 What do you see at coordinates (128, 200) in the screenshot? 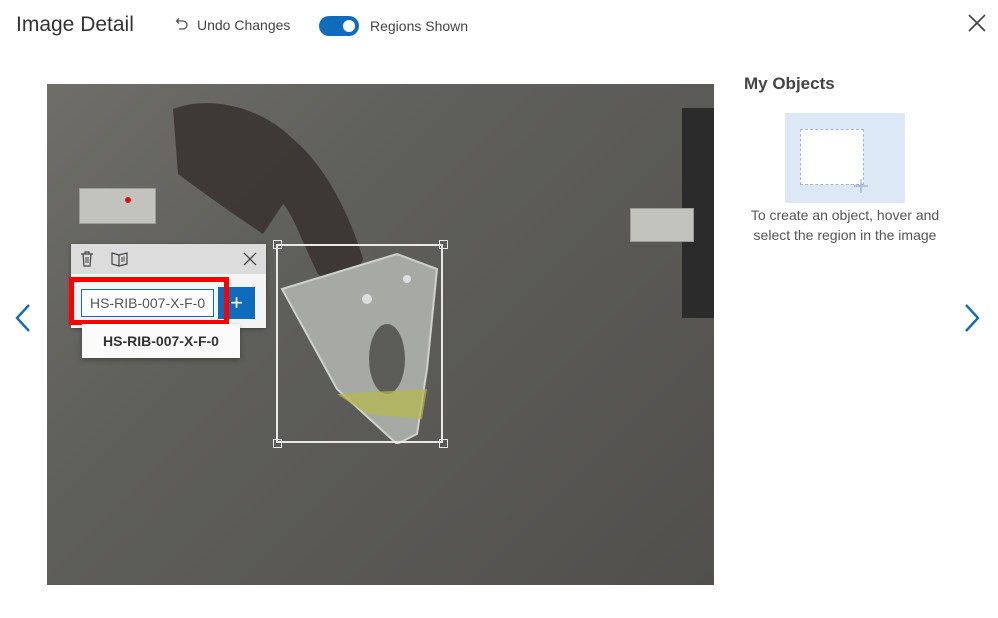
I see `red-dot` at bounding box center [128, 200].